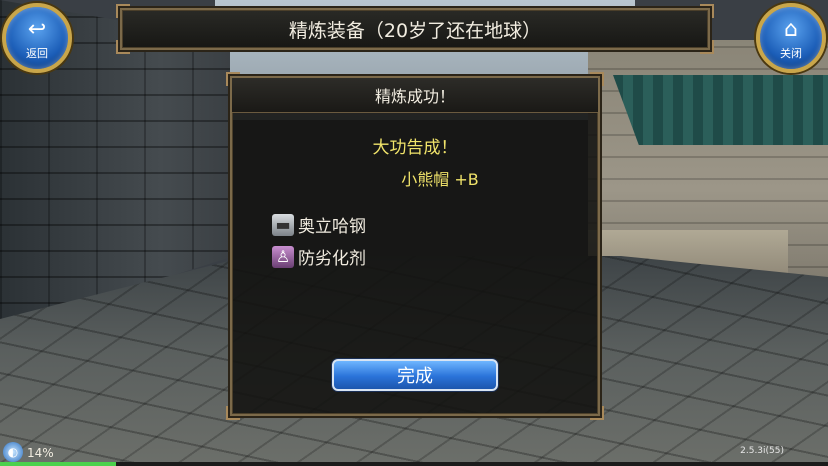 The width and height of the screenshot is (828, 466). I want to click on material-item: ▬ 奥立哈钢, so click(319, 224).